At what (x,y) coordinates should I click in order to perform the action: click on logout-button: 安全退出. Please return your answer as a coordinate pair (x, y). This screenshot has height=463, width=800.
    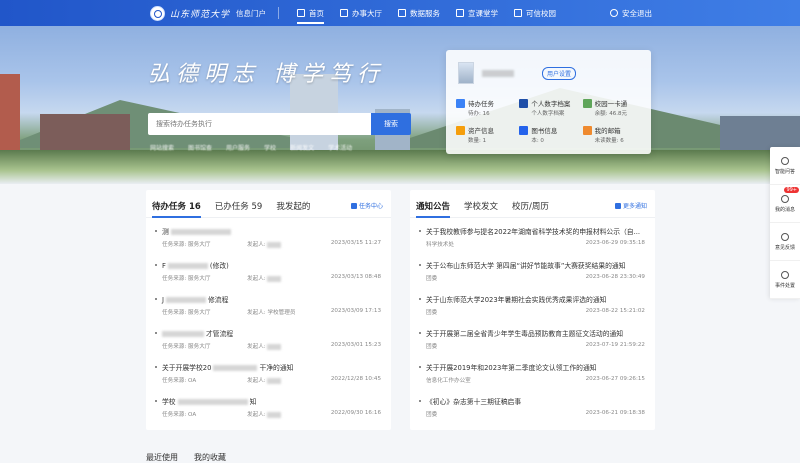
    Looking at the image, I should click on (631, 13).